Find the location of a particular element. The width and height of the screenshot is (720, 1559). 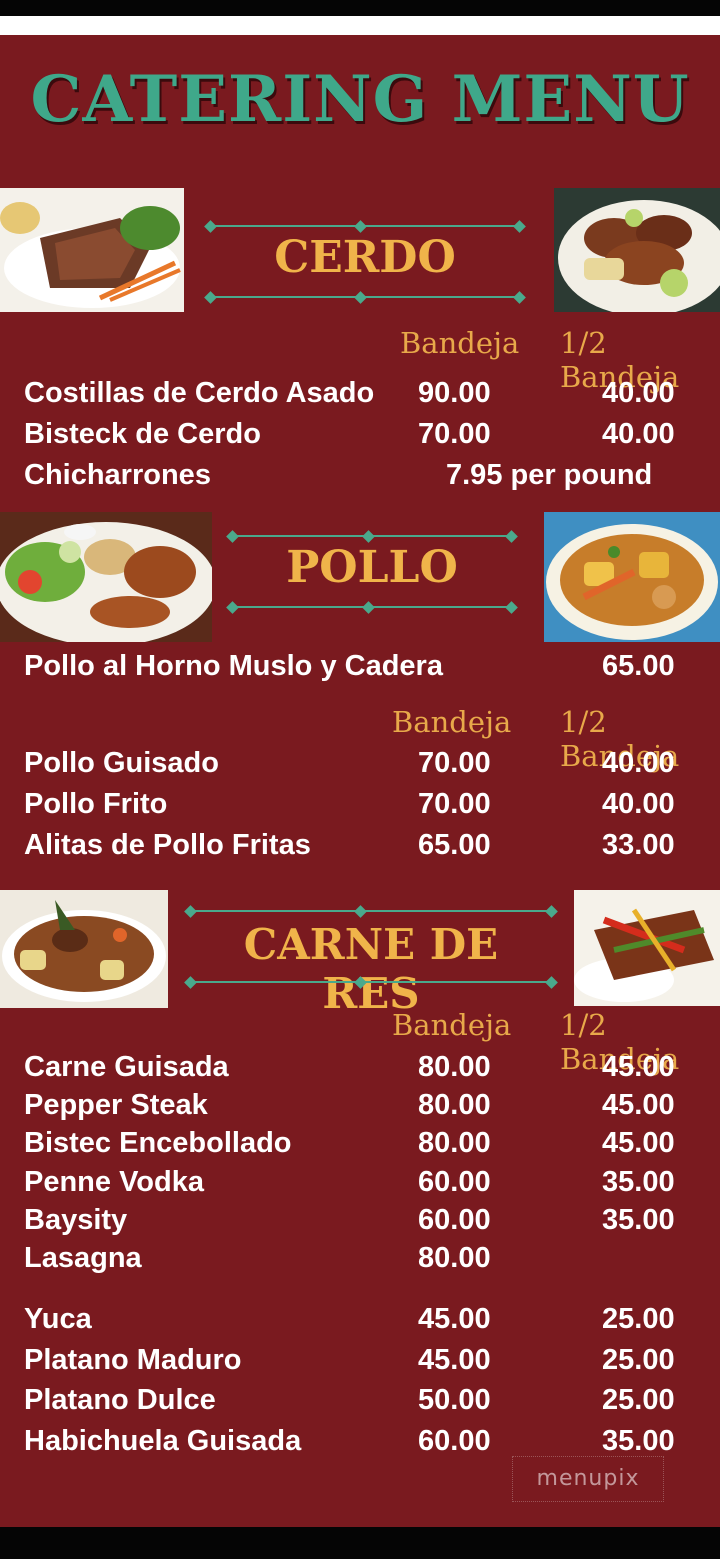

item-name: Bistec Encebollado is located at coordinates (158, 1143).